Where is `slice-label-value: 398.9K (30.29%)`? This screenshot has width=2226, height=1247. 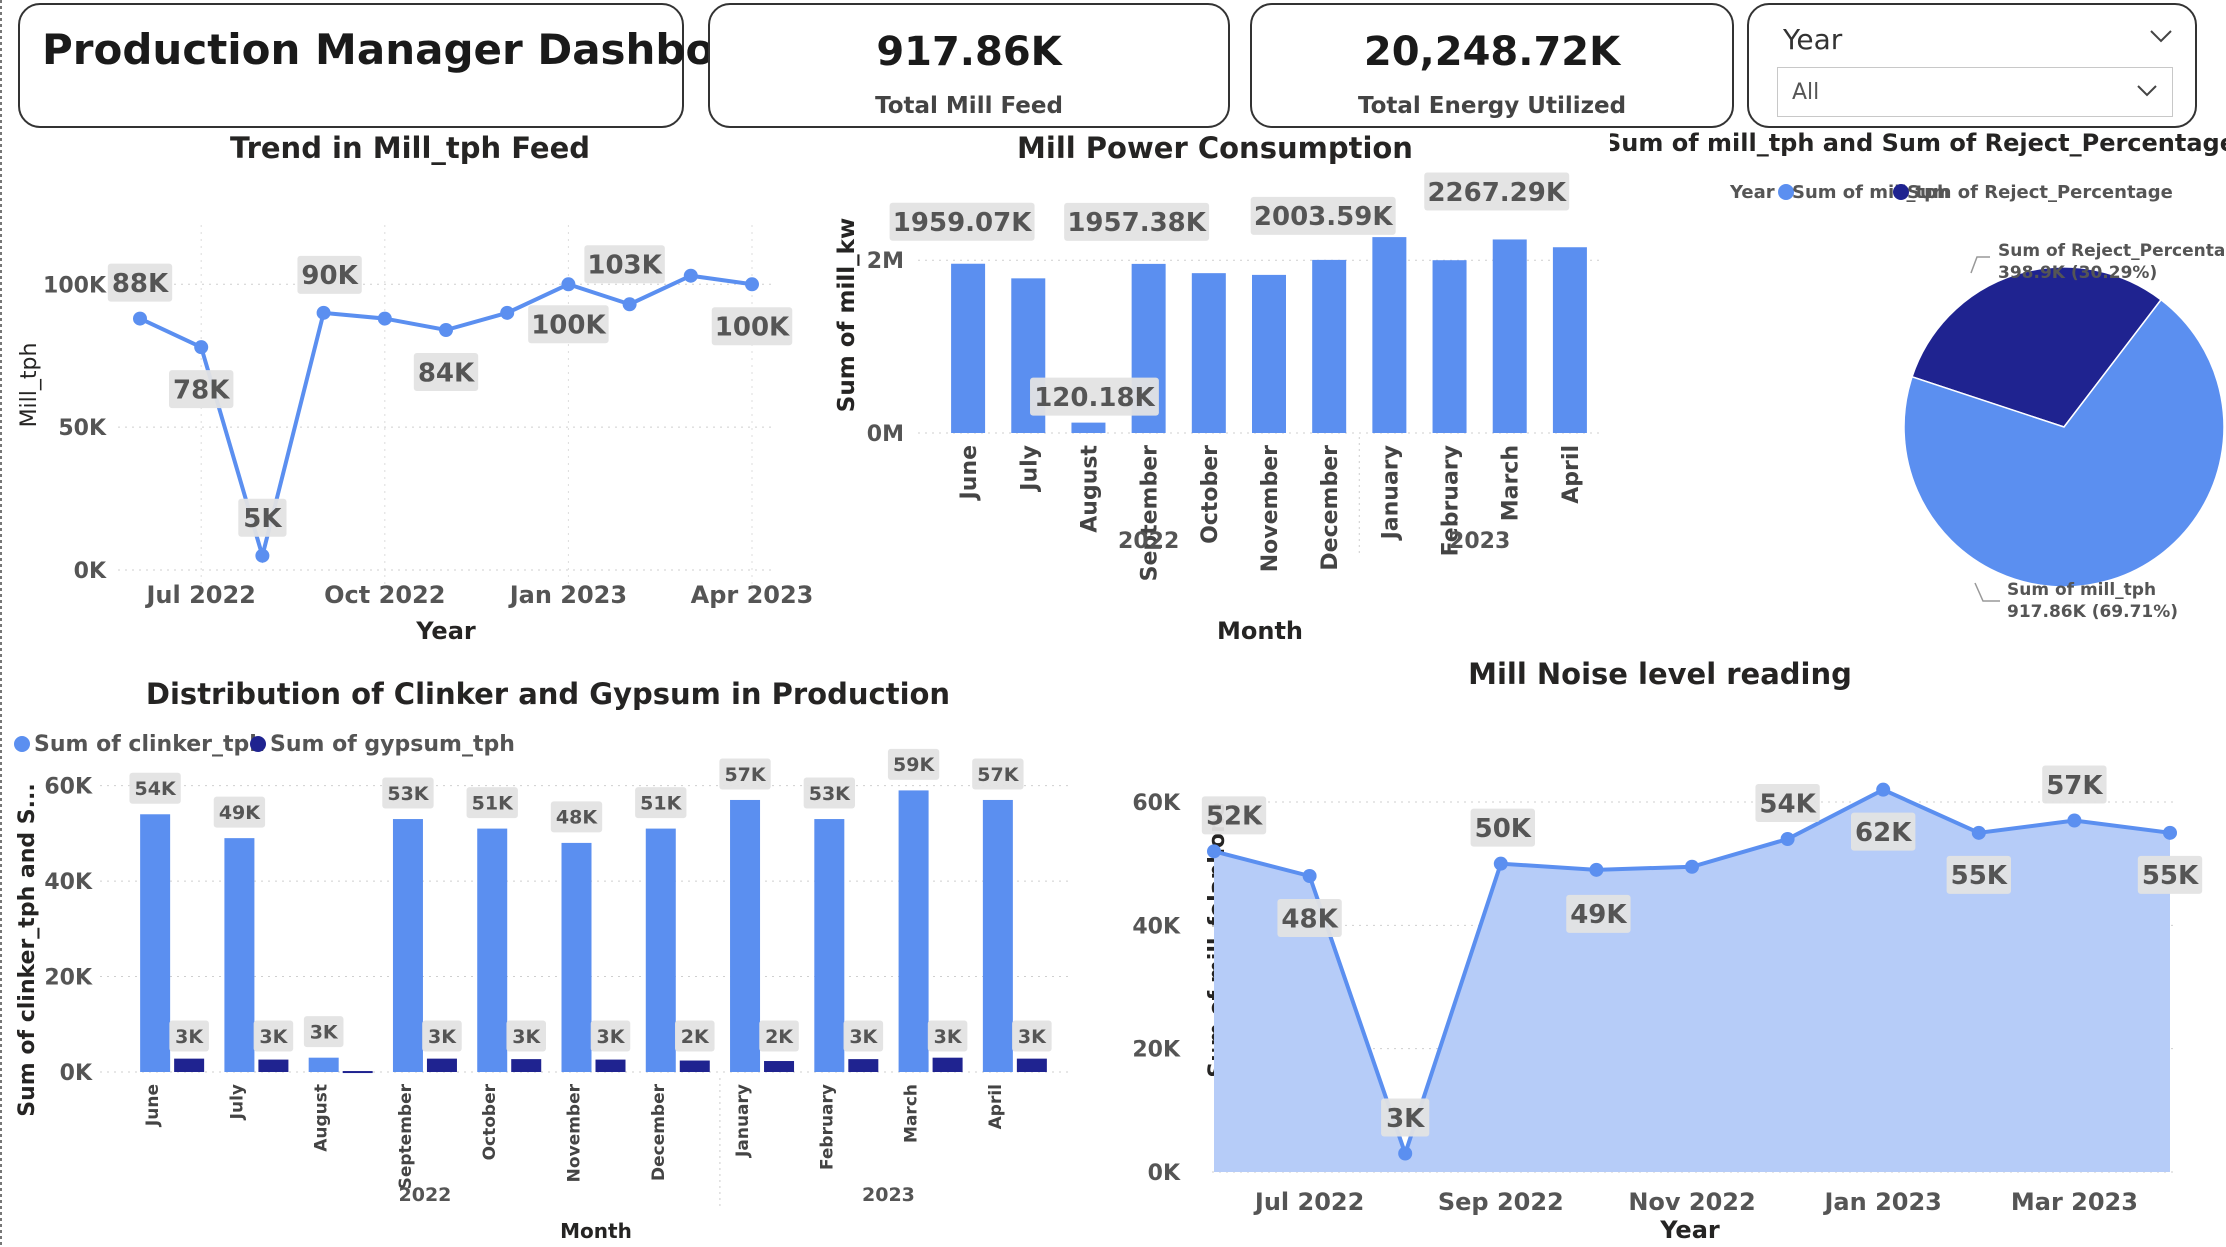 slice-label-value: 398.9K (30.29%) is located at coordinates (2077, 273).